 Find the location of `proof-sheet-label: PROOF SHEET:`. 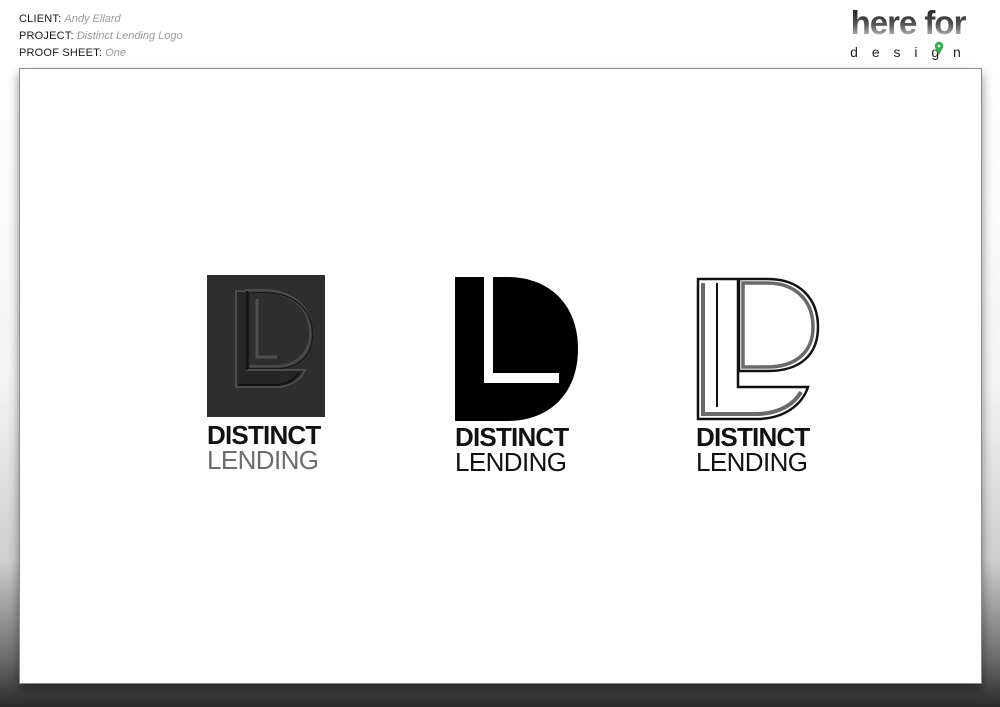

proof-sheet-label: PROOF SHEET: is located at coordinates (61, 53).